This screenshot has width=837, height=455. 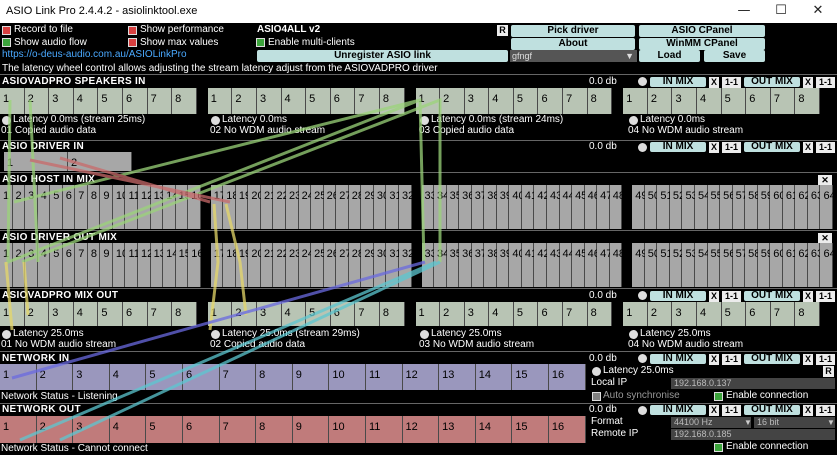 What do you see at coordinates (382, 56) in the screenshot?
I see `unregister-button: Unregister ASIO link` at bounding box center [382, 56].